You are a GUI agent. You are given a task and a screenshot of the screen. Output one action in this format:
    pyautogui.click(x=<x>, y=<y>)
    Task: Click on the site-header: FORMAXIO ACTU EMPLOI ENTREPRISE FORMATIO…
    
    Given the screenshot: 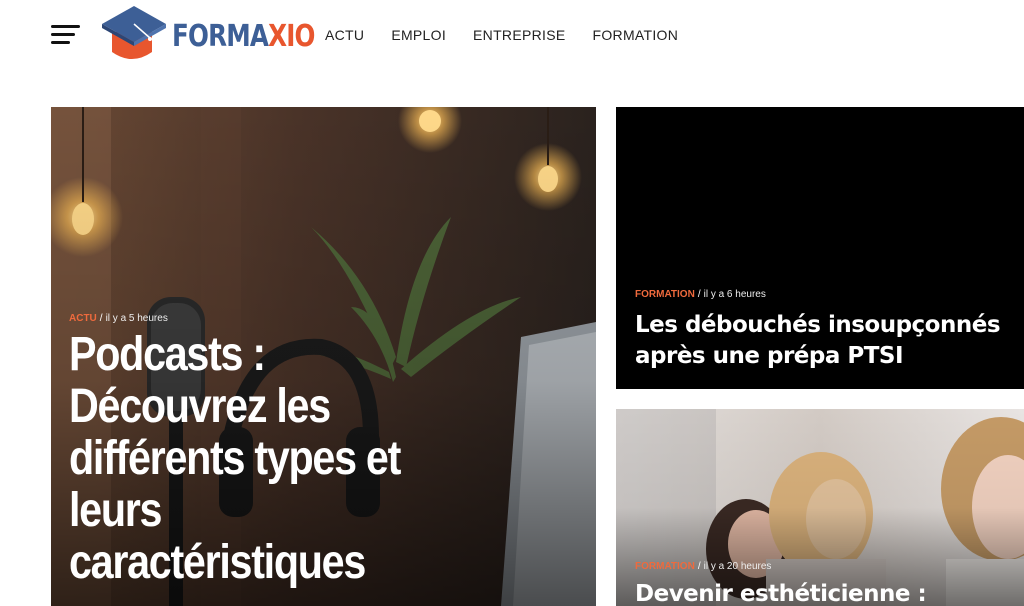 What is the action you would take?
    pyautogui.click(x=512, y=35)
    